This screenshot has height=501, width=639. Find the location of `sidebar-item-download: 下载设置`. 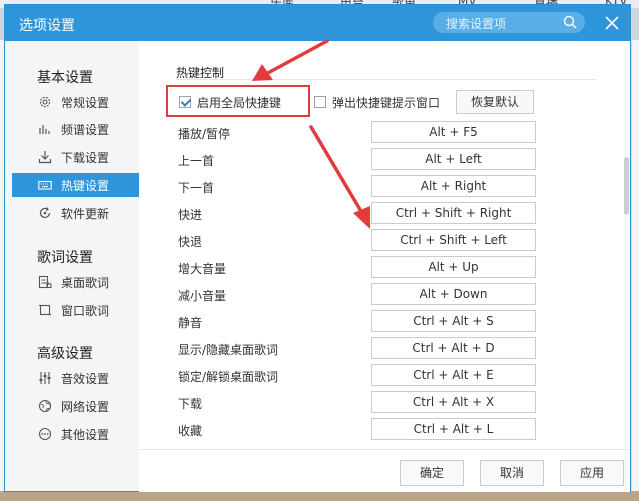

sidebar-item-download: 下载设置 is located at coordinates (75, 157).